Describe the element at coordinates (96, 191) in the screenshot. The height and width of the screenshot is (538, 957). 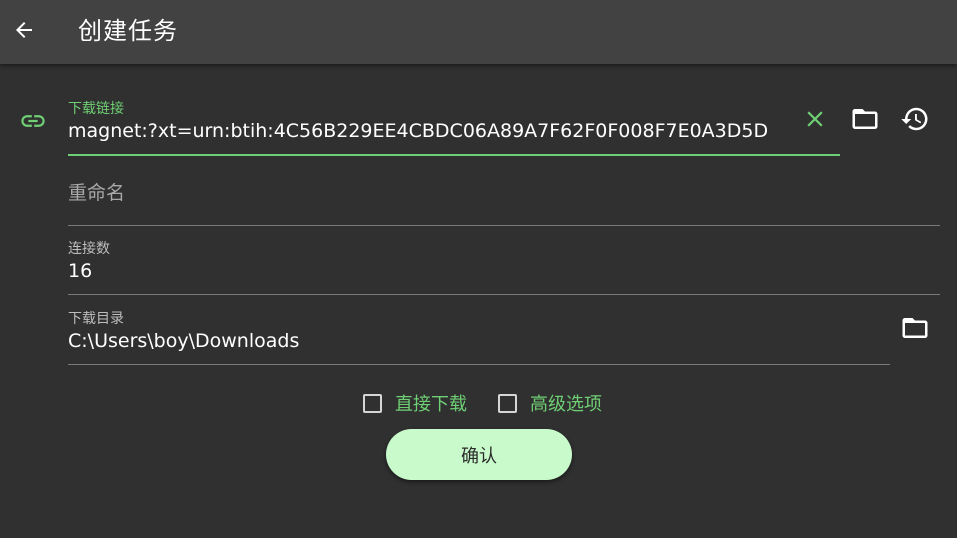
I see `rename-input: 重命名` at that location.